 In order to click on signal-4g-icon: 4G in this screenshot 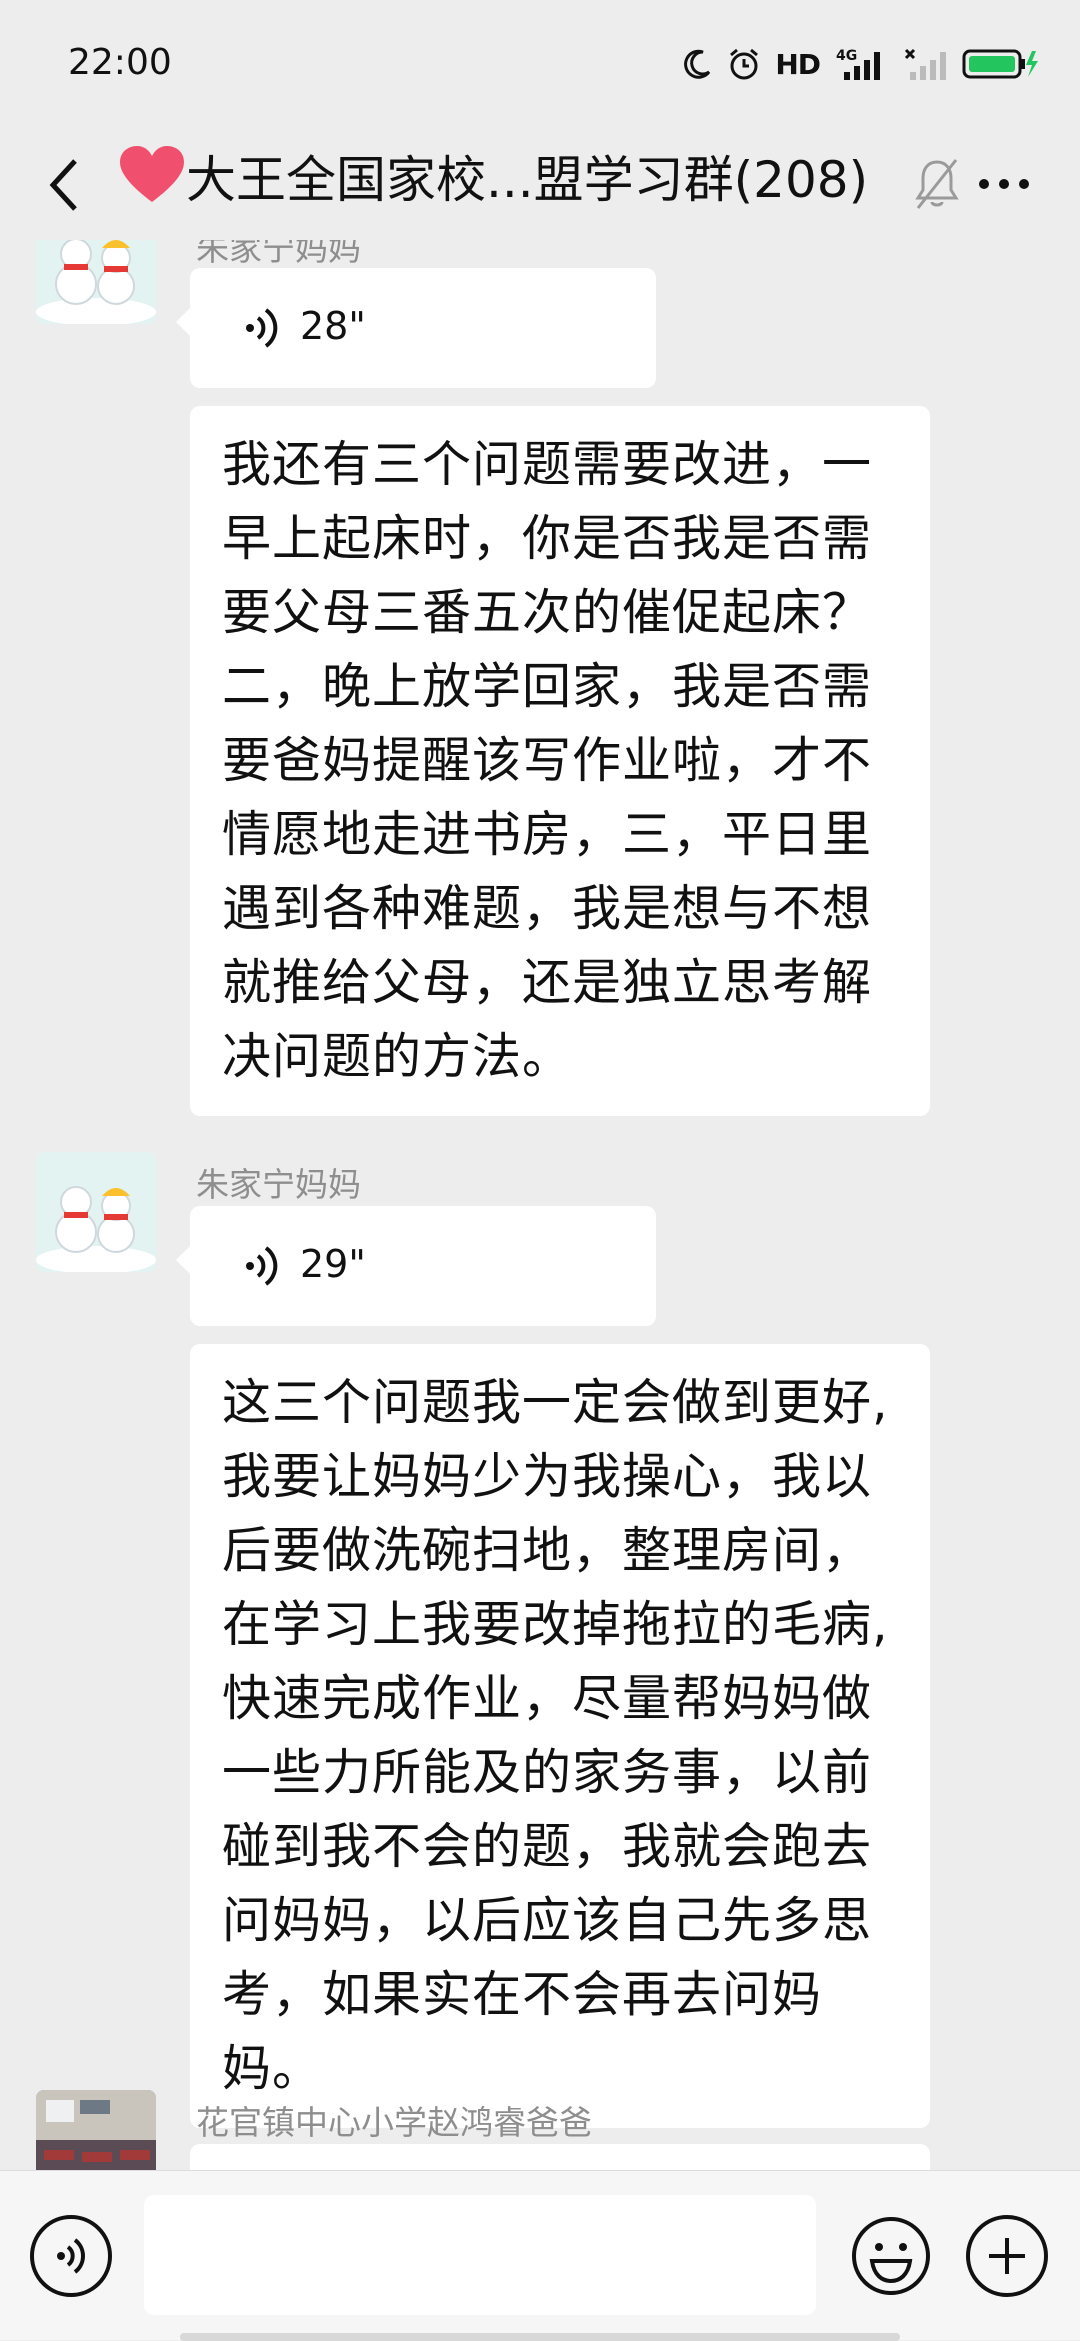, I will do `click(858, 64)`.